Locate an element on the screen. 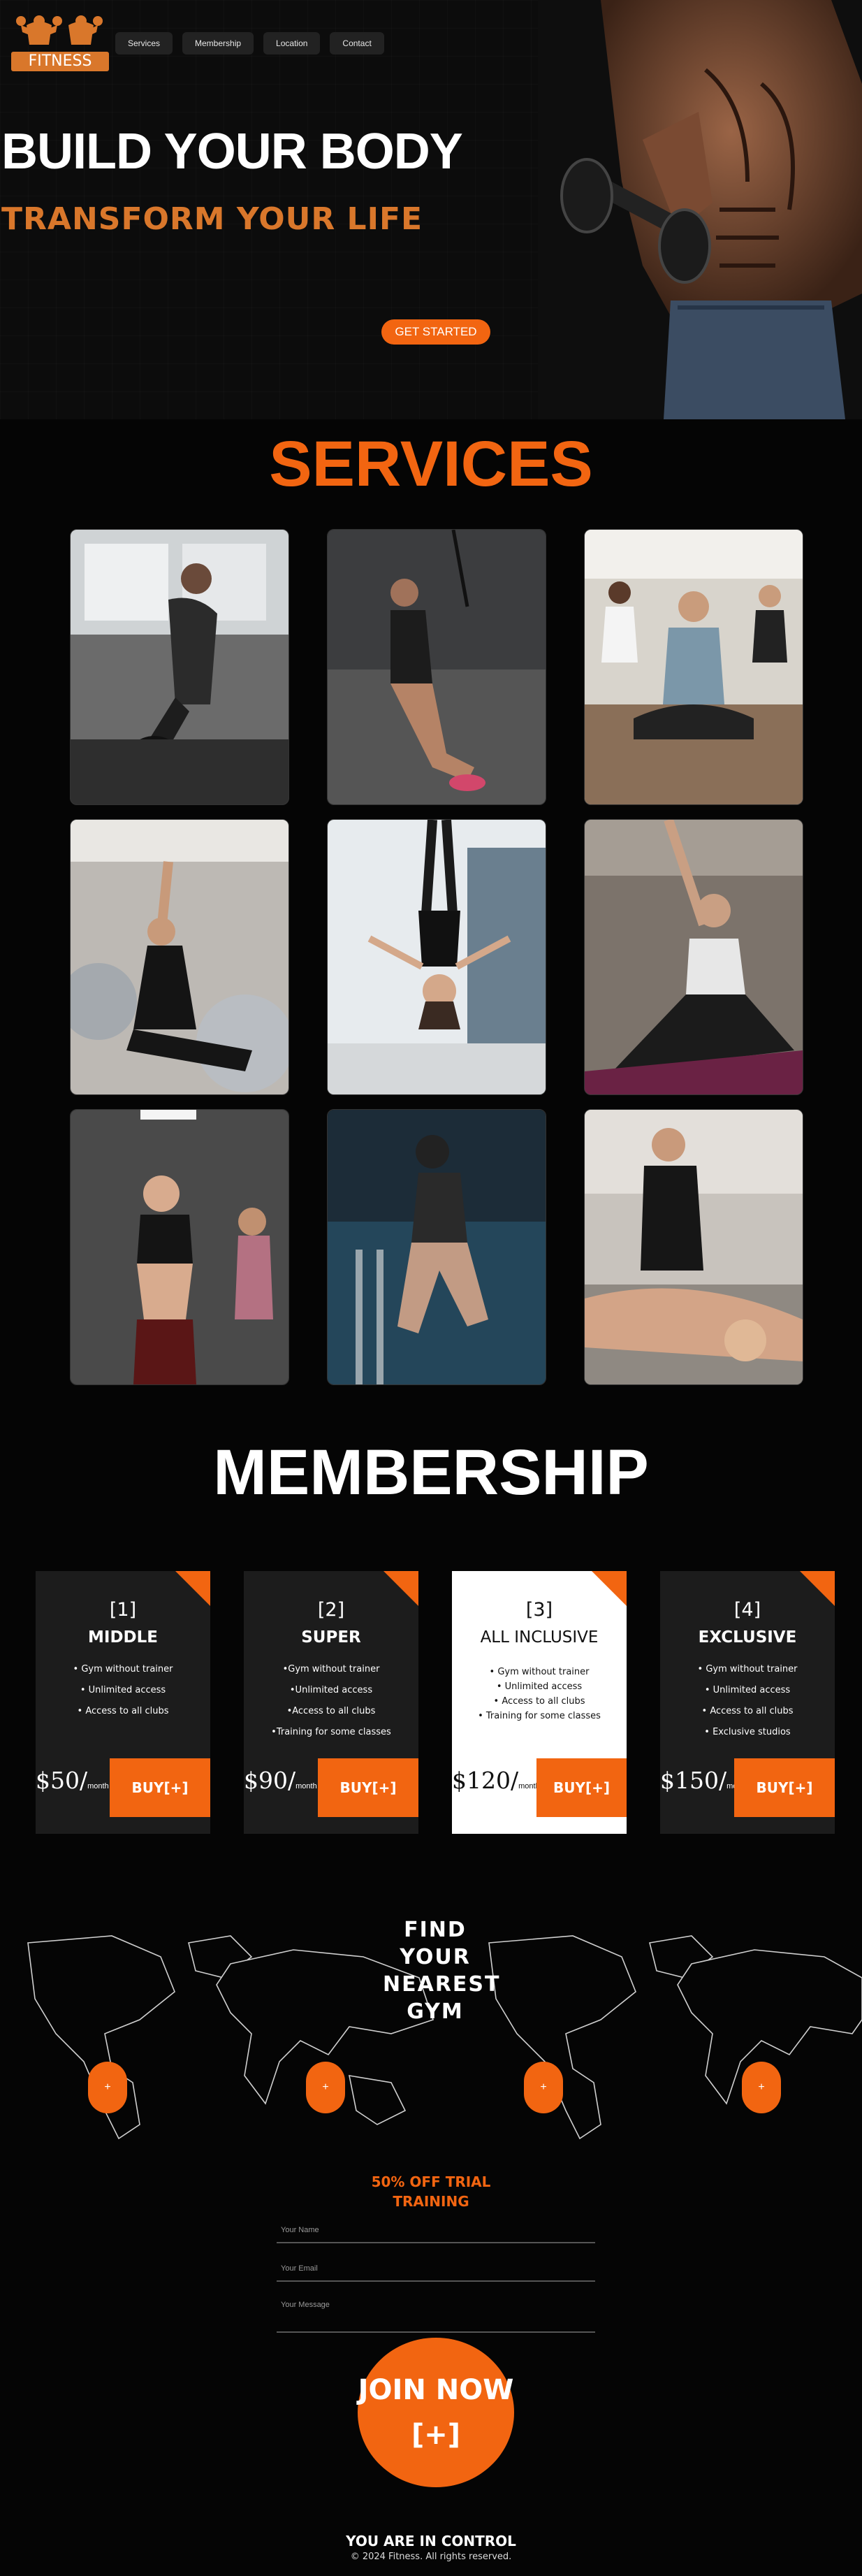  suspension-training-photo is located at coordinates (437, 667).